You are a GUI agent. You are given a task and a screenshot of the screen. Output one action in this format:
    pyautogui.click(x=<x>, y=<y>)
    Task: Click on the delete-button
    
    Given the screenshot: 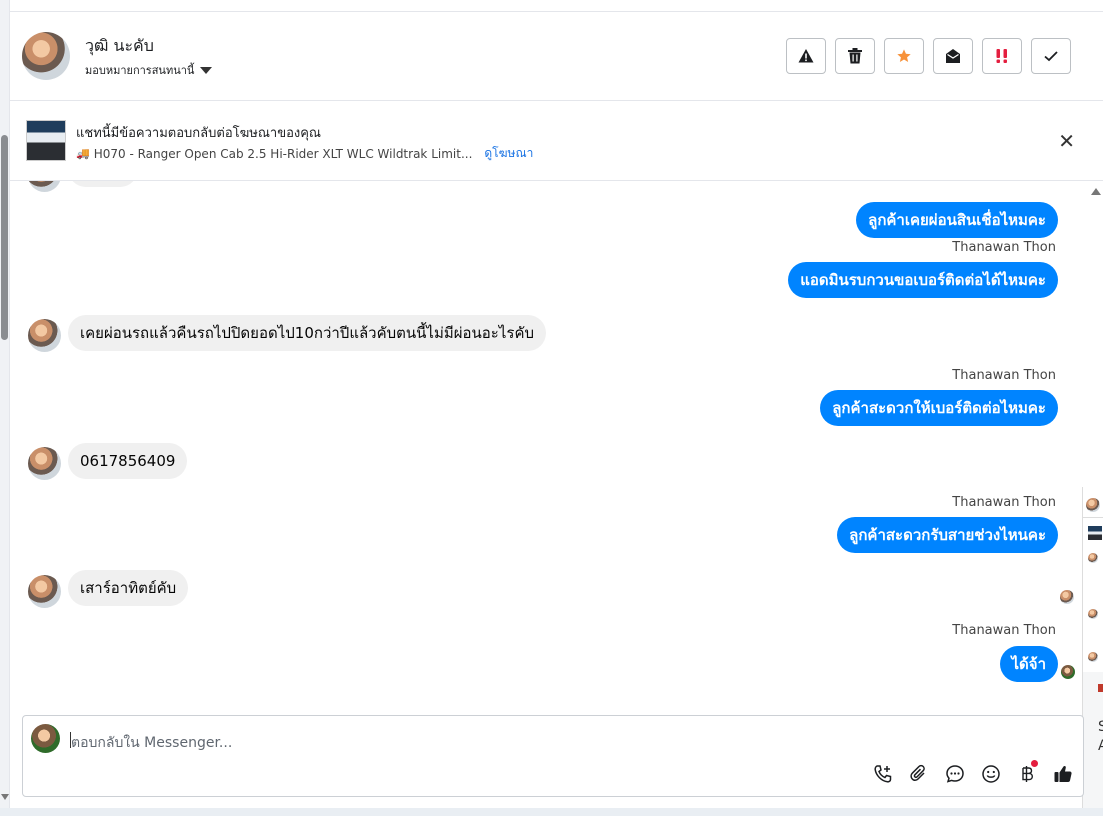 What is the action you would take?
    pyautogui.click(x=855, y=56)
    